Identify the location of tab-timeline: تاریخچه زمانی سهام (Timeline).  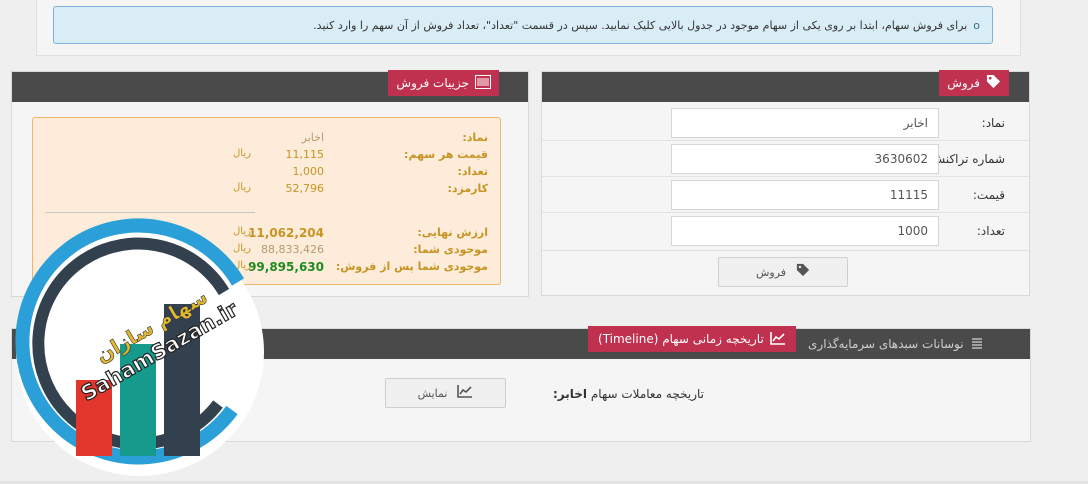
(692, 339).